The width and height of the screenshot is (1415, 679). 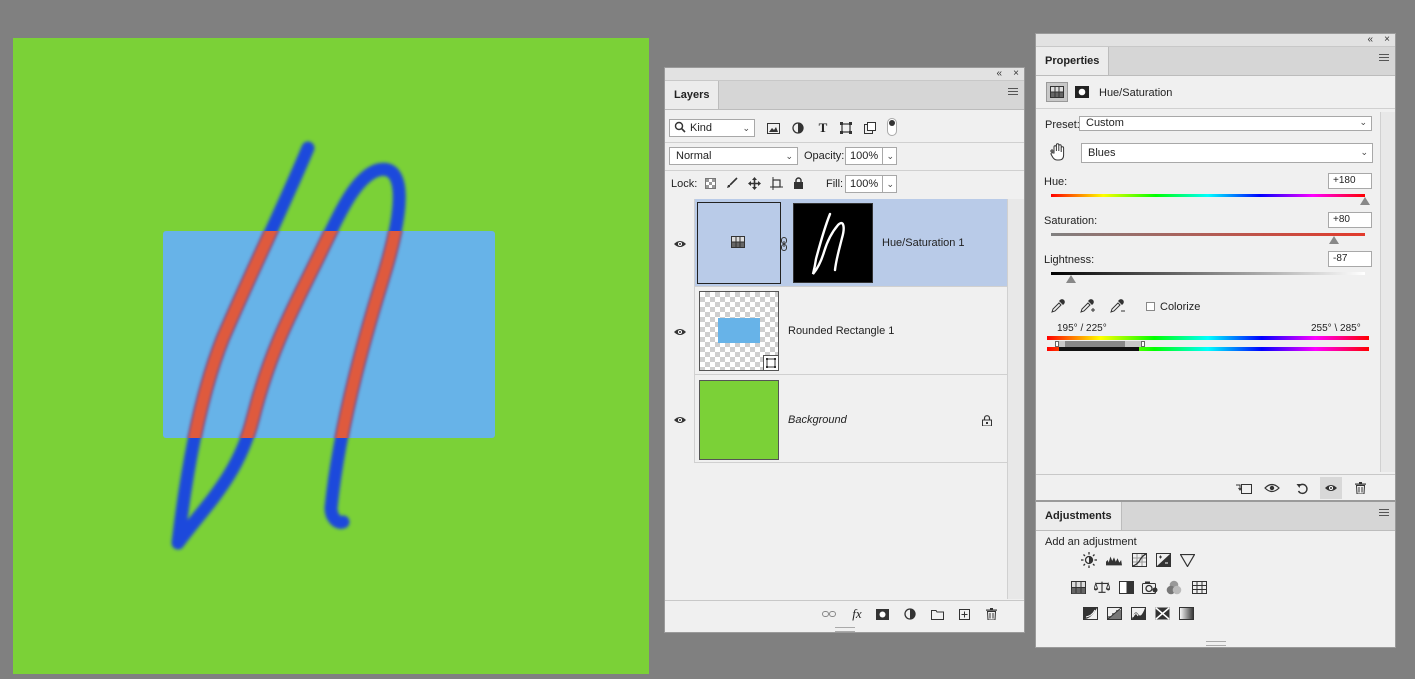 What do you see at coordinates (817, 420) in the screenshot?
I see `layer-name: Background` at bounding box center [817, 420].